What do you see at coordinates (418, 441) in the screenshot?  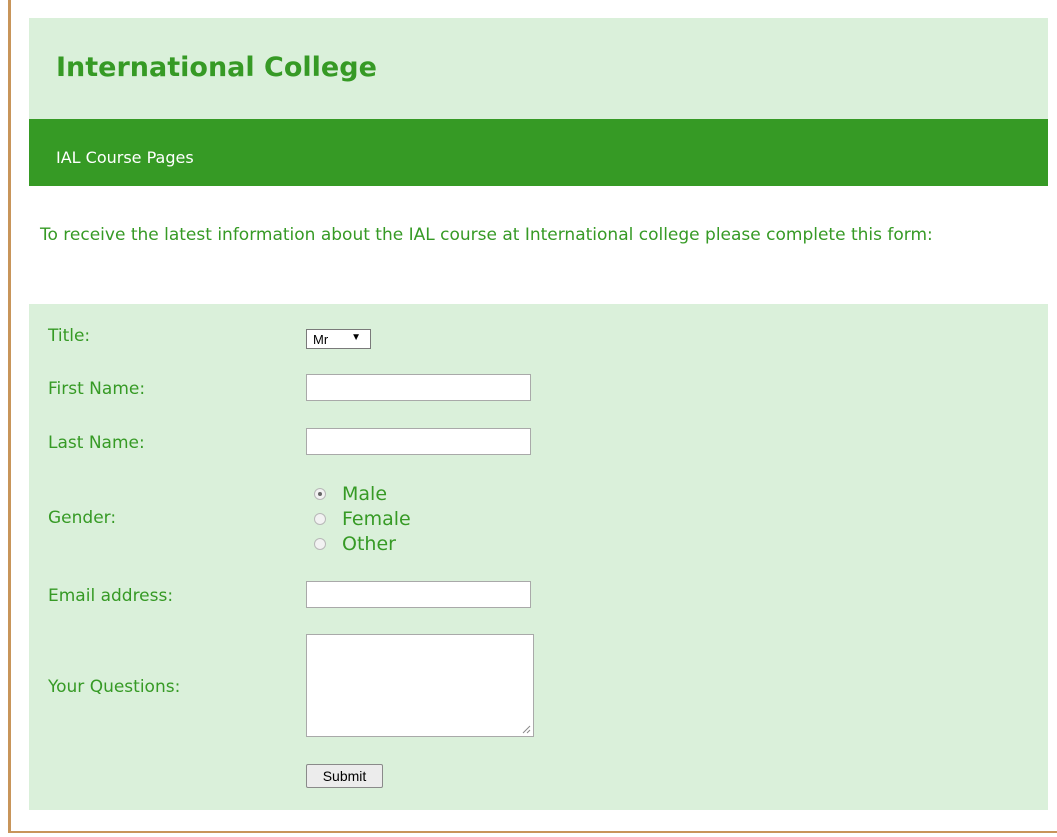 I see `last-name-input` at bounding box center [418, 441].